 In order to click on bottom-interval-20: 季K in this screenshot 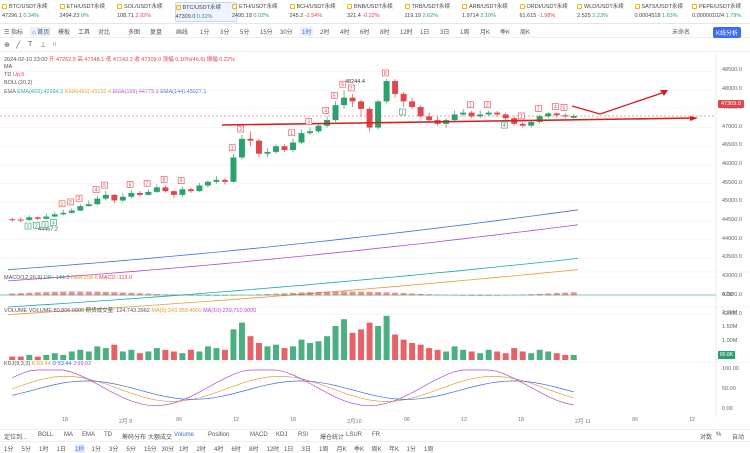, I will do `click(359, 448)`.